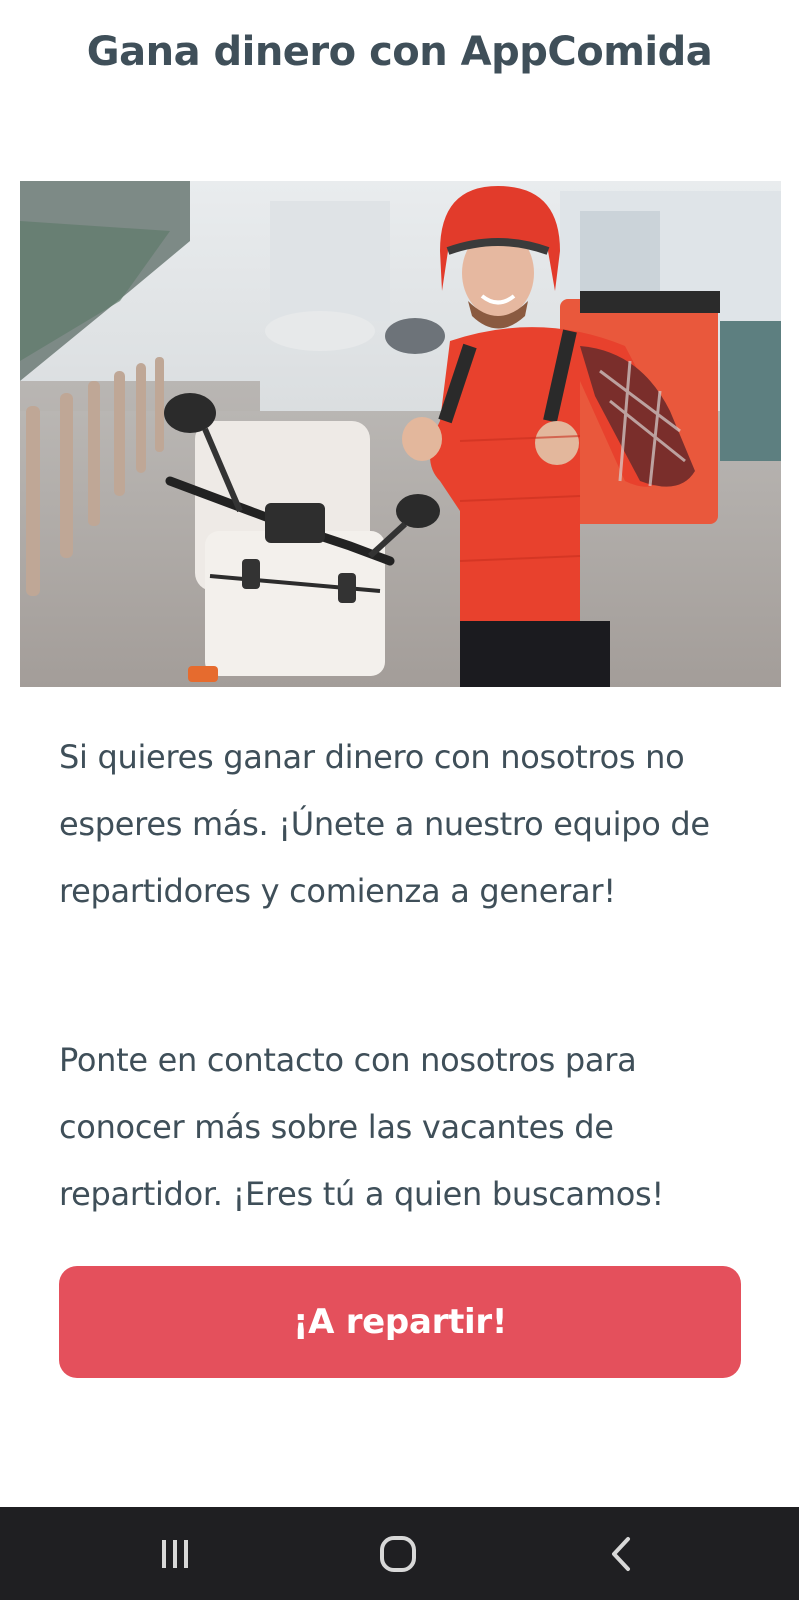 Image resolution: width=799 pixels, height=1600 pixels. What do you see at coordinates (399, 52) in the screenshot?
I see `page-title: Gana dinero con AppComida` at bounding box center [399, 52].